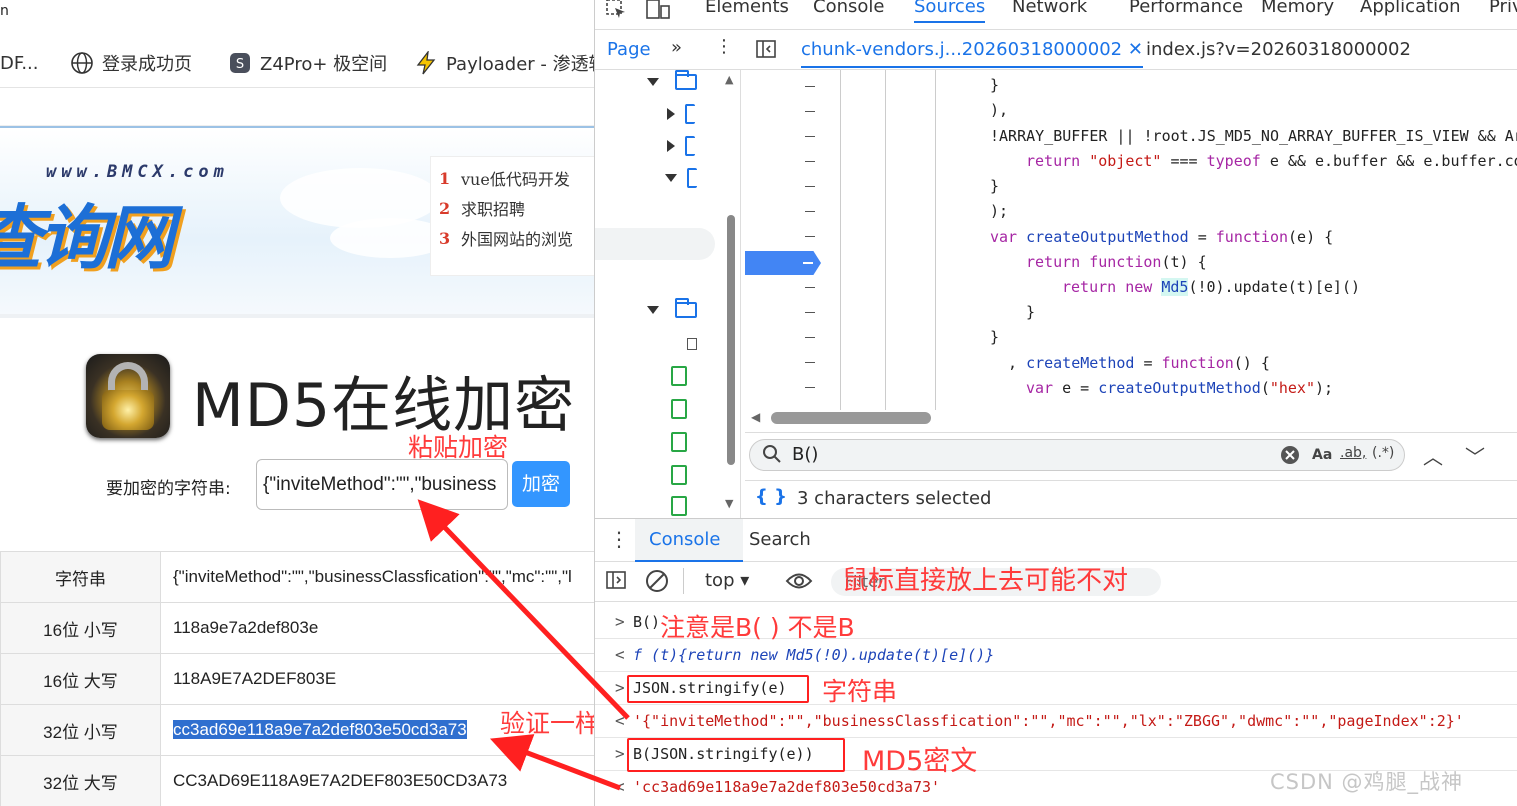 The height and width of the screenshot is (806, 1517). What do you see at coordinates (729, 79) in the screenshot?
I see `scroll-up-icon: ▲` at bounding box center [729, 79].